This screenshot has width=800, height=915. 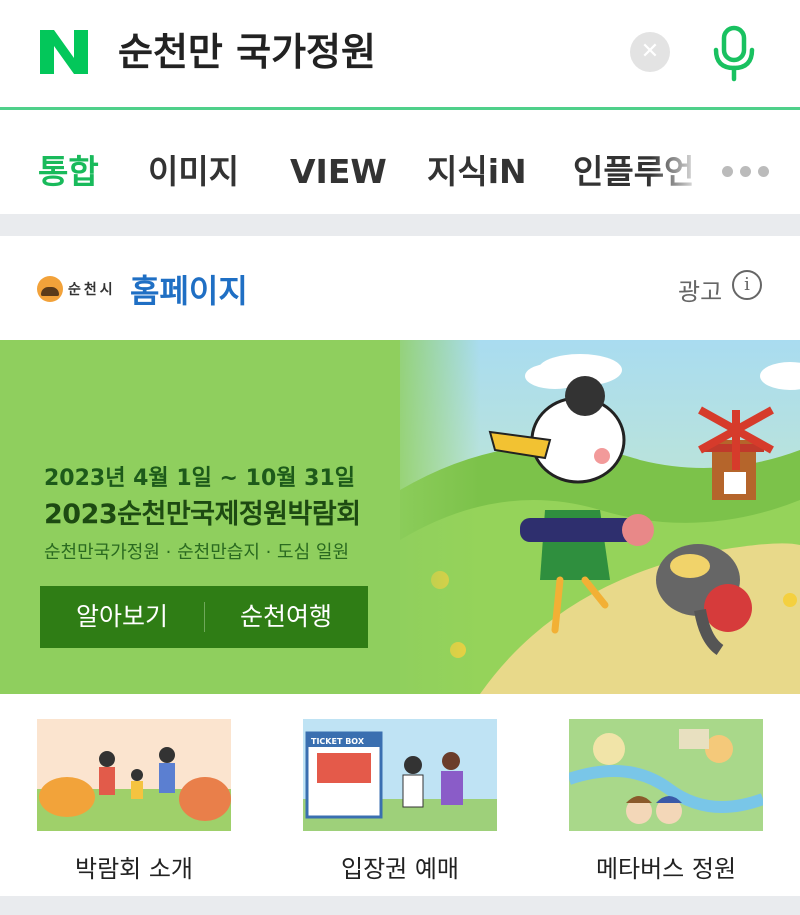 I want to click on clear-icon: ✕, so click(x=650, y=52).